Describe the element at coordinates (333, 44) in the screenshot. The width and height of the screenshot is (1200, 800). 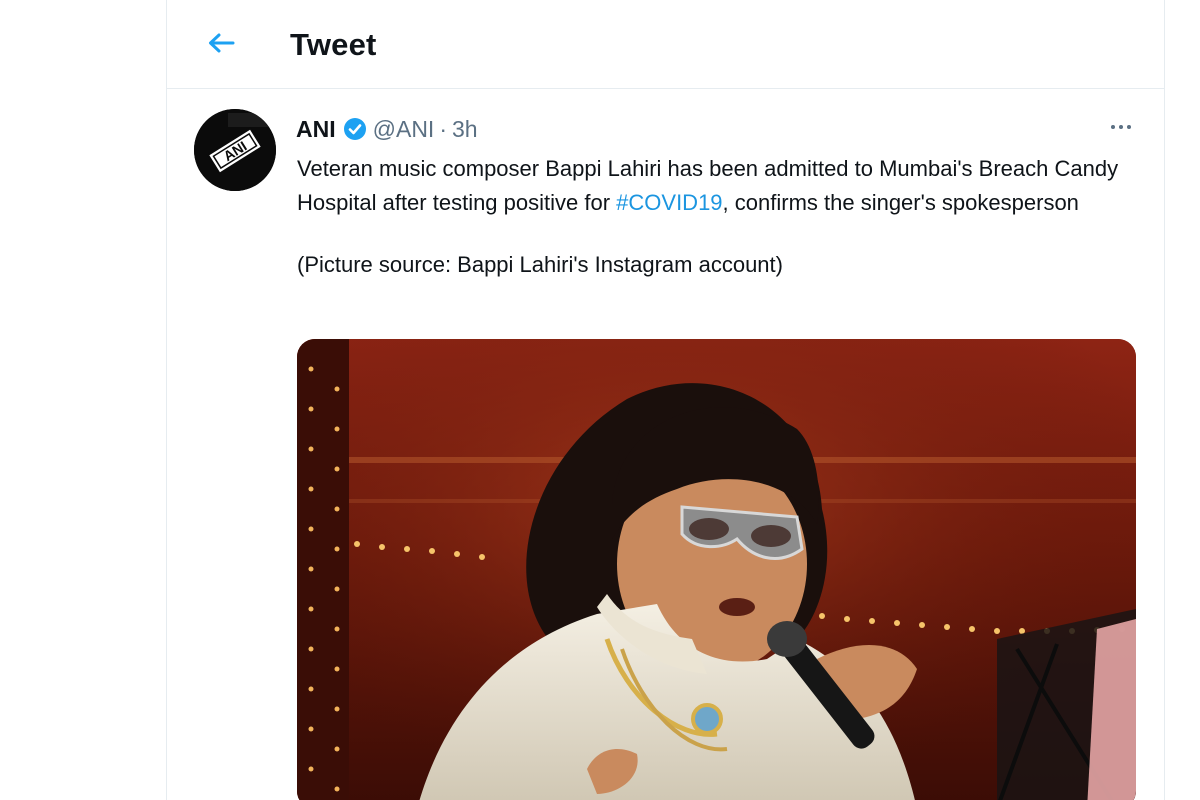
I see `page-title: Tweet` at that location.